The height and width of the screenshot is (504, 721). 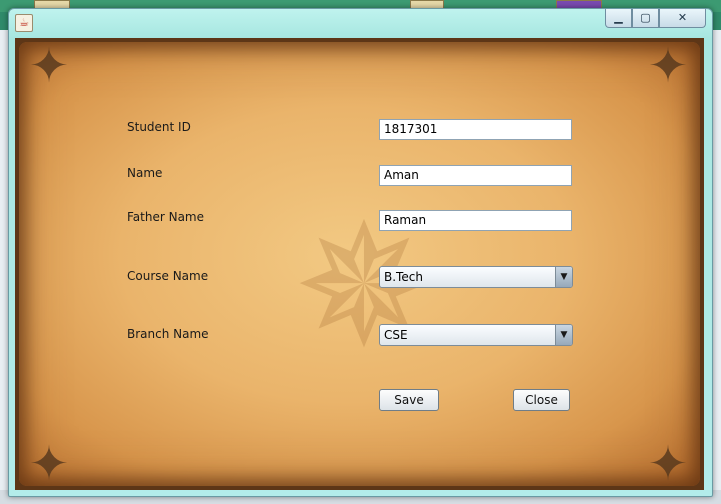 I want to click on close-icon: ✕, so click(x=682, y=18).